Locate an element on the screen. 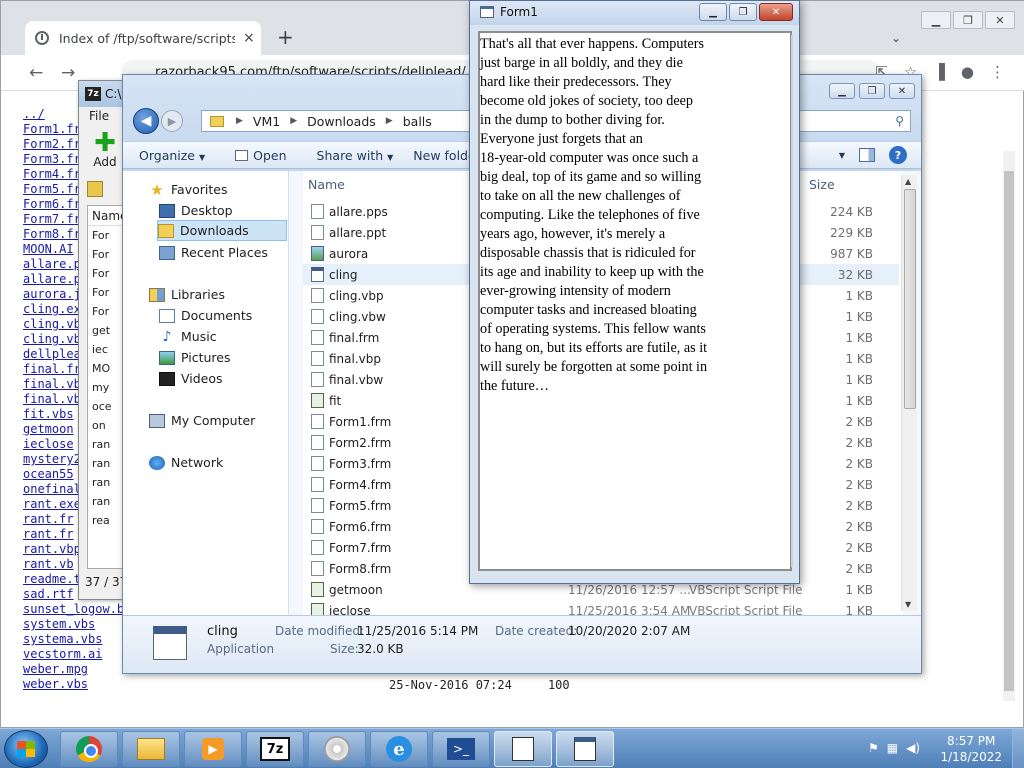  taskbar-form1 is located at coordinates (585, 749).